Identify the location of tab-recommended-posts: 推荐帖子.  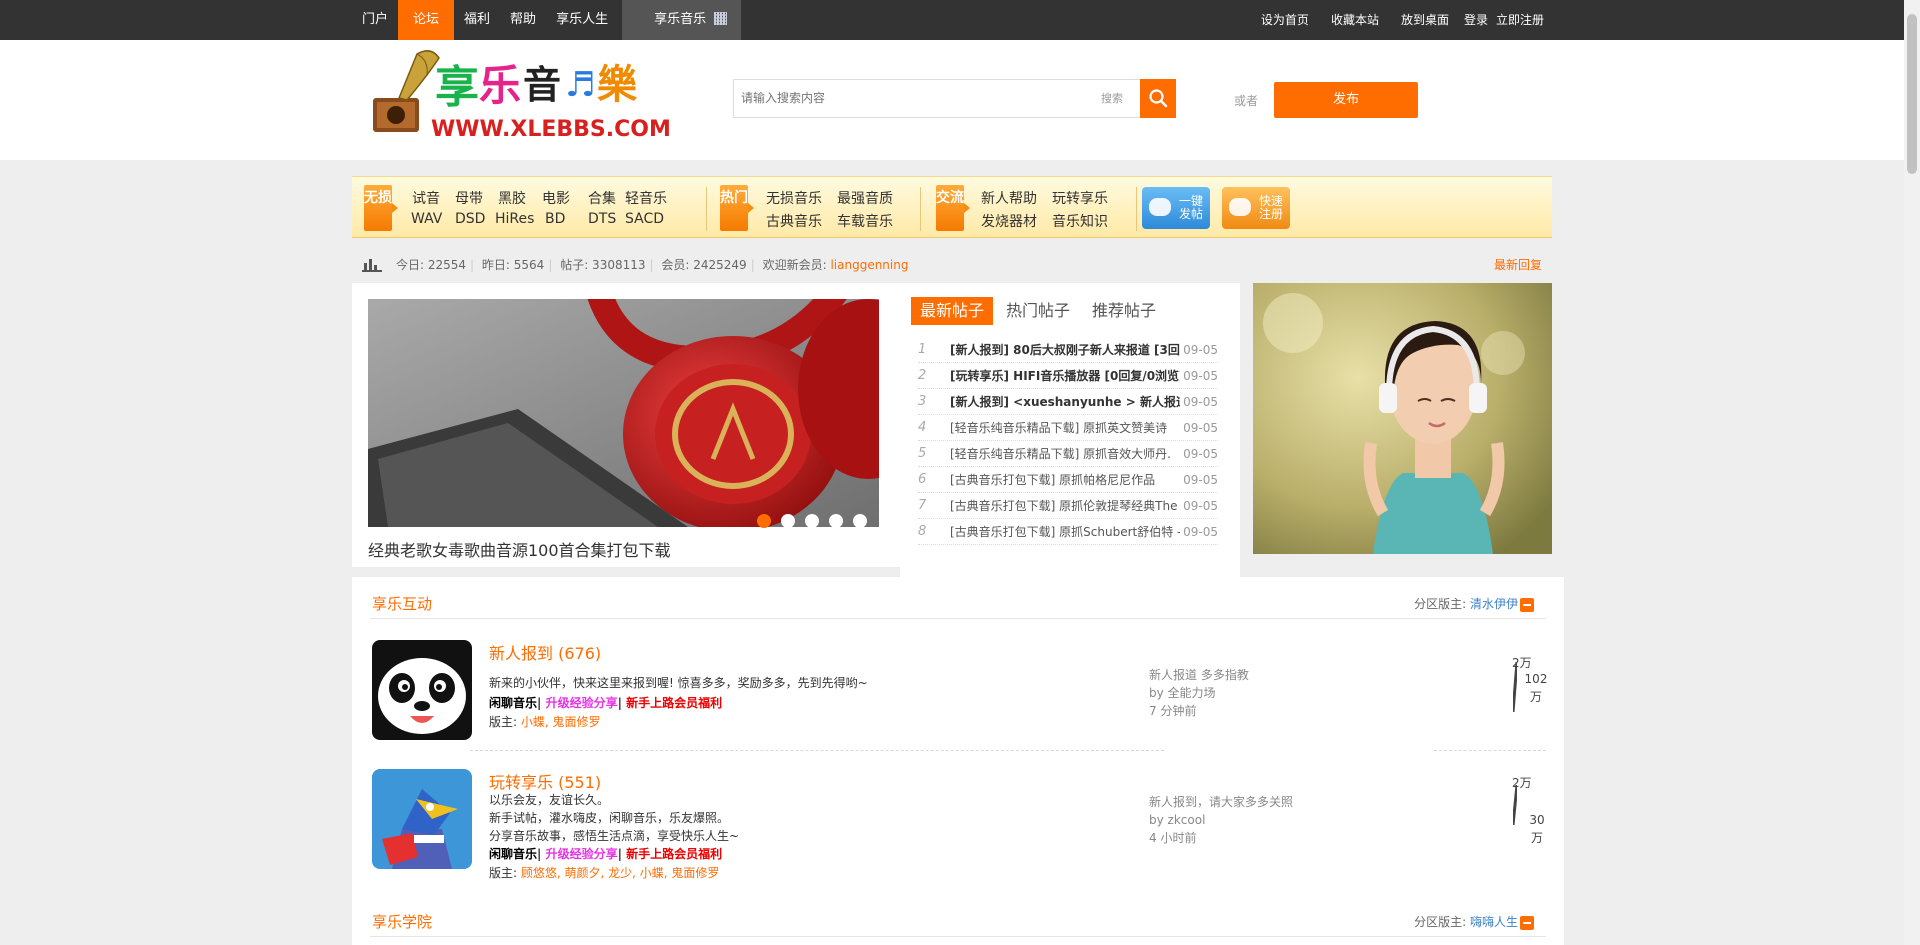
(1124, 311).